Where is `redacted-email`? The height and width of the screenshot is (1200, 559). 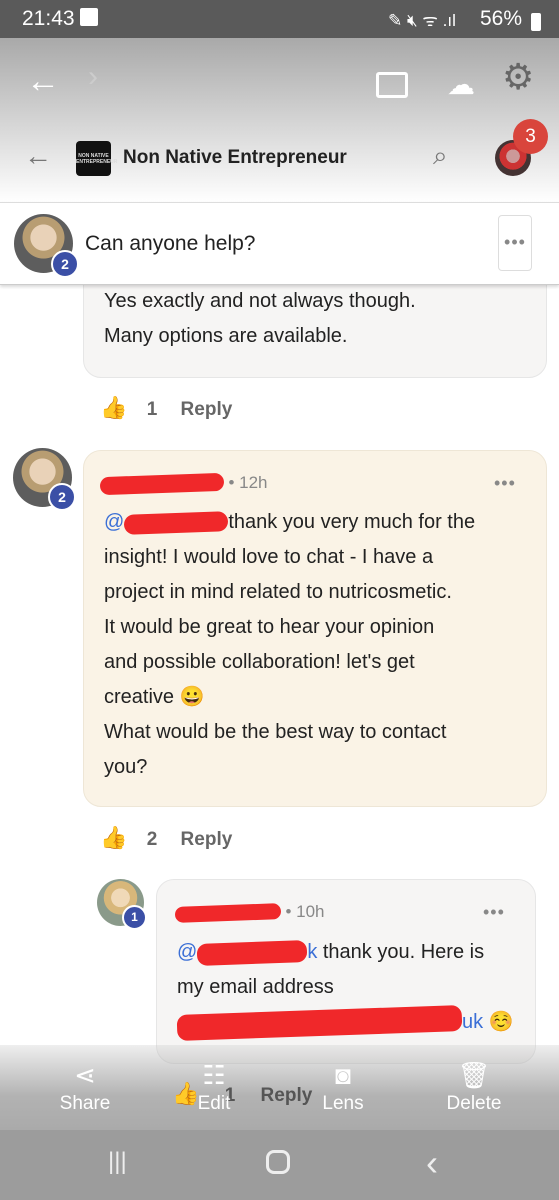
redacted-email is located at coordinates (319, 1022).